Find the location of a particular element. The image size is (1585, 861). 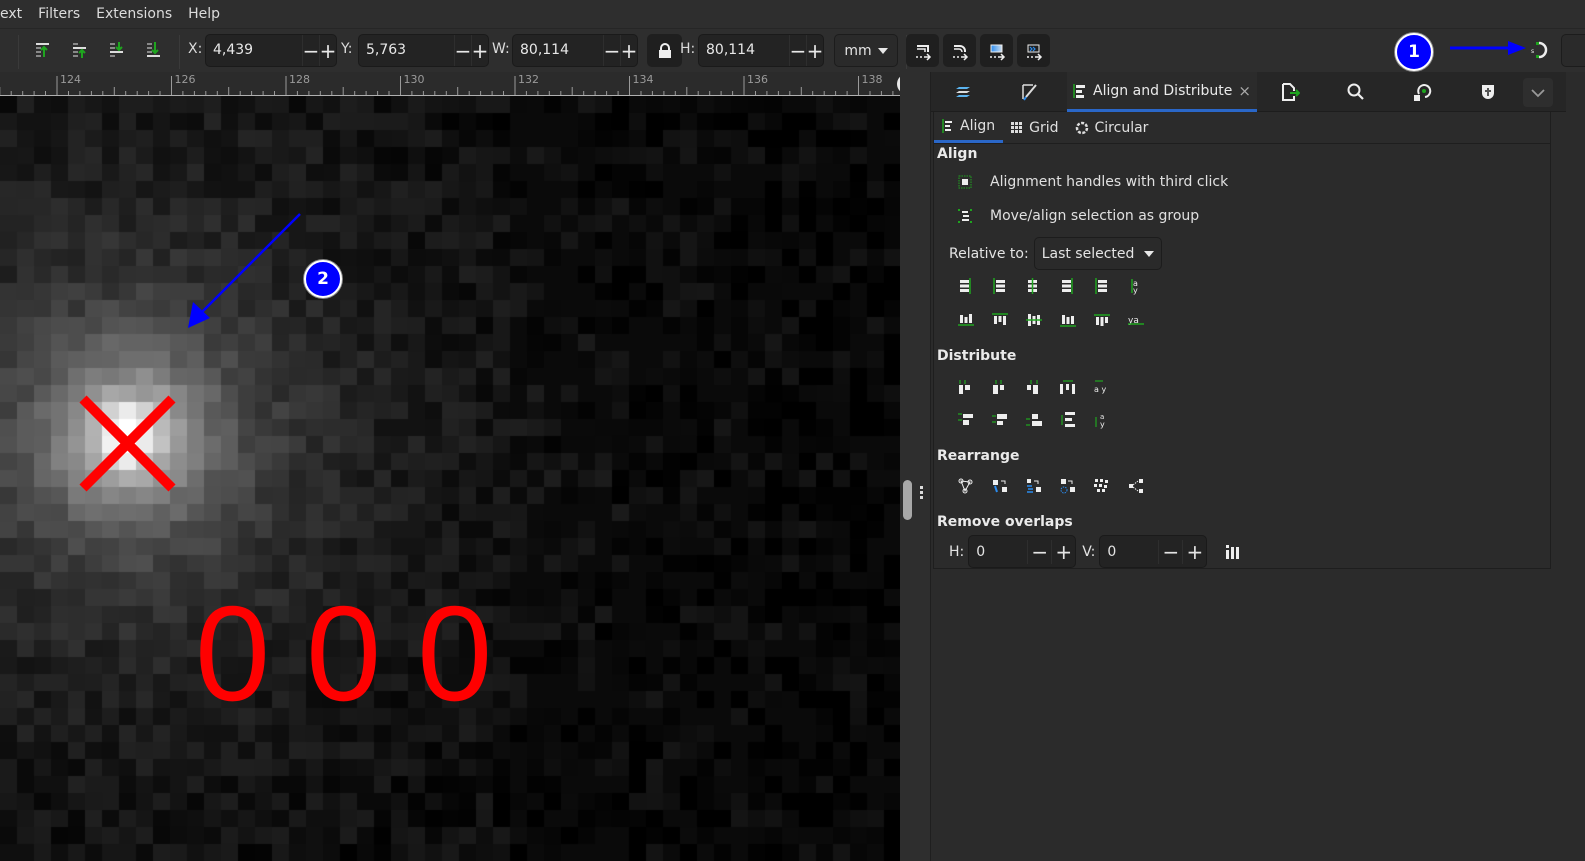

w-field: 80,114 − + is located at coordinates (575, 50).